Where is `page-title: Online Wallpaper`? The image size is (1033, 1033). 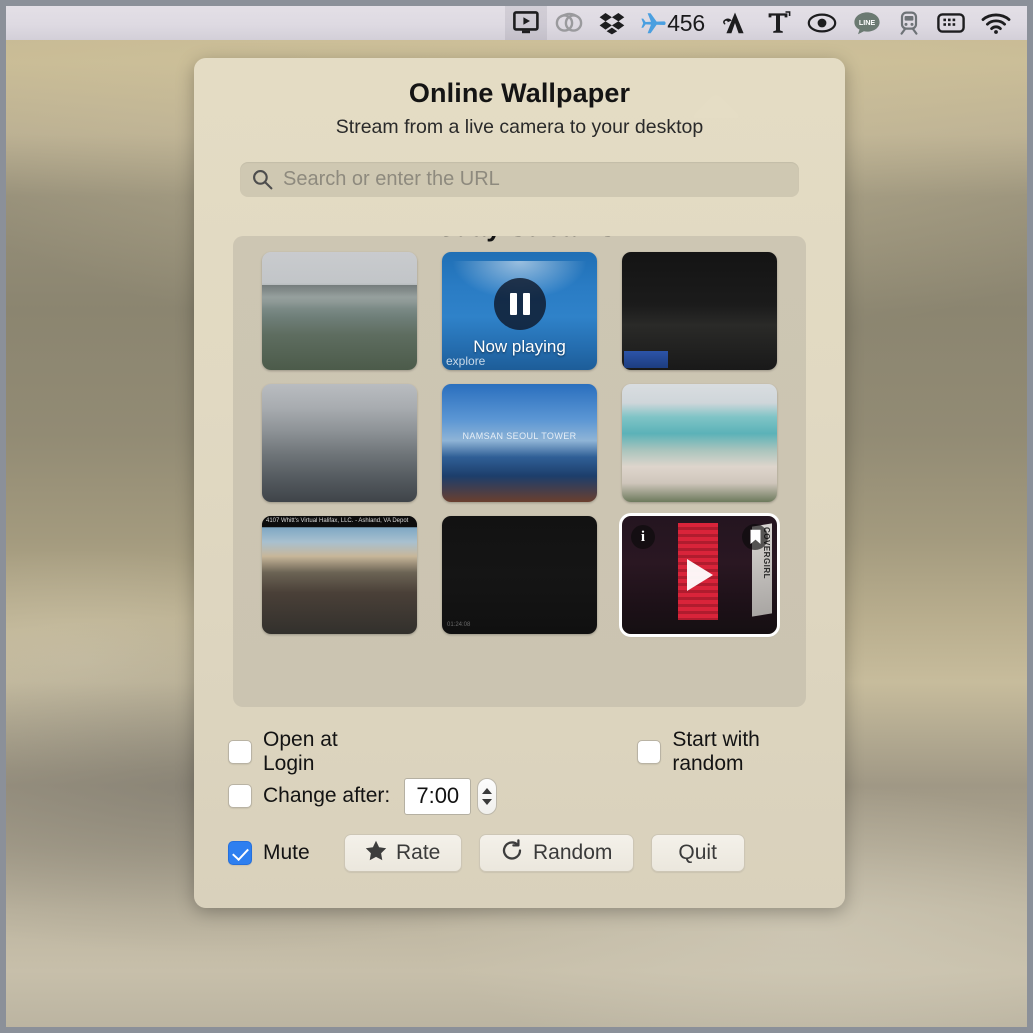
page-title: Online Wallpaper is located at coordinates (519, 93).